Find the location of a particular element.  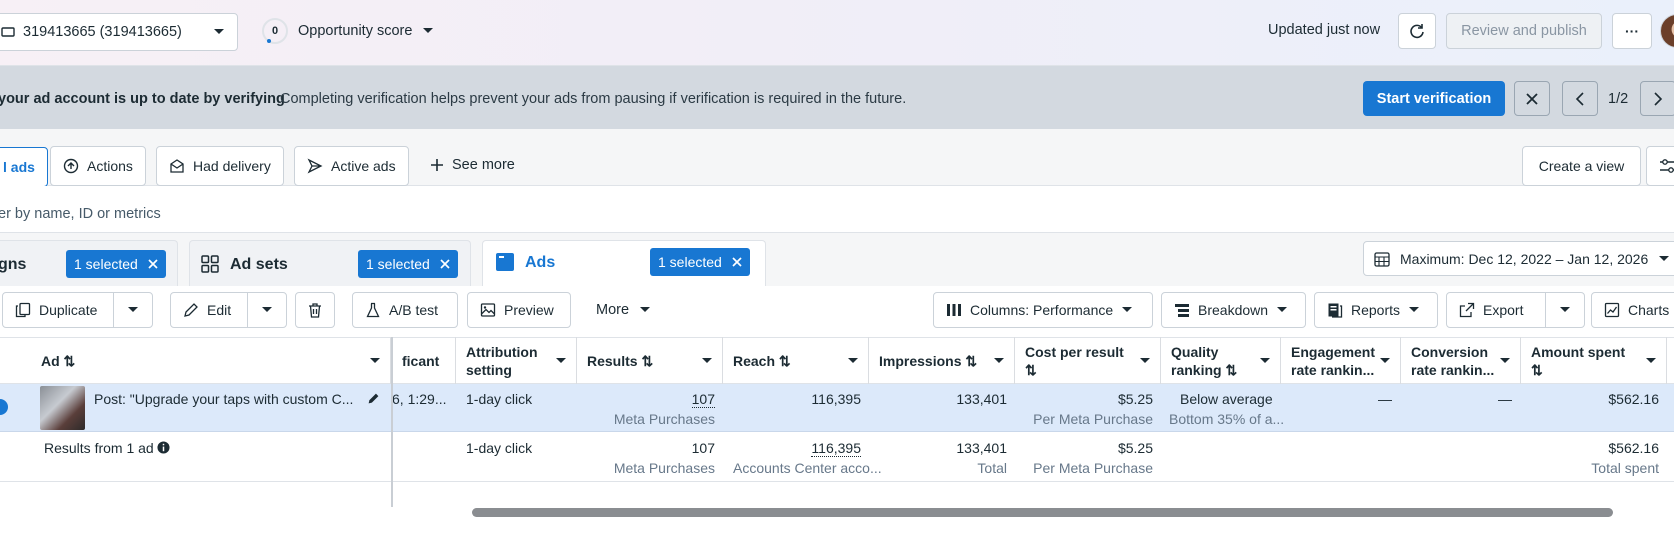

edit-button: Edit is located at coordinates (209, 310).